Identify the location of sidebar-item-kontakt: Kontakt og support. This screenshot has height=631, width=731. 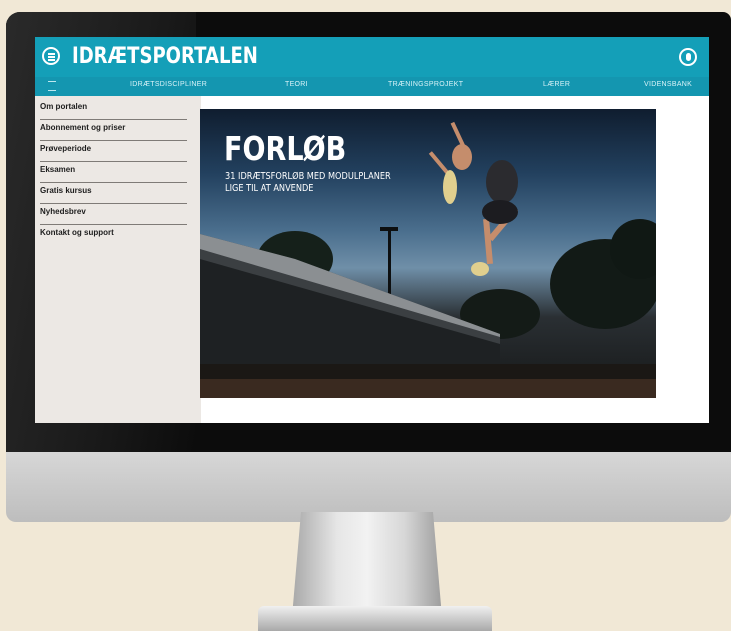
(113, 235).